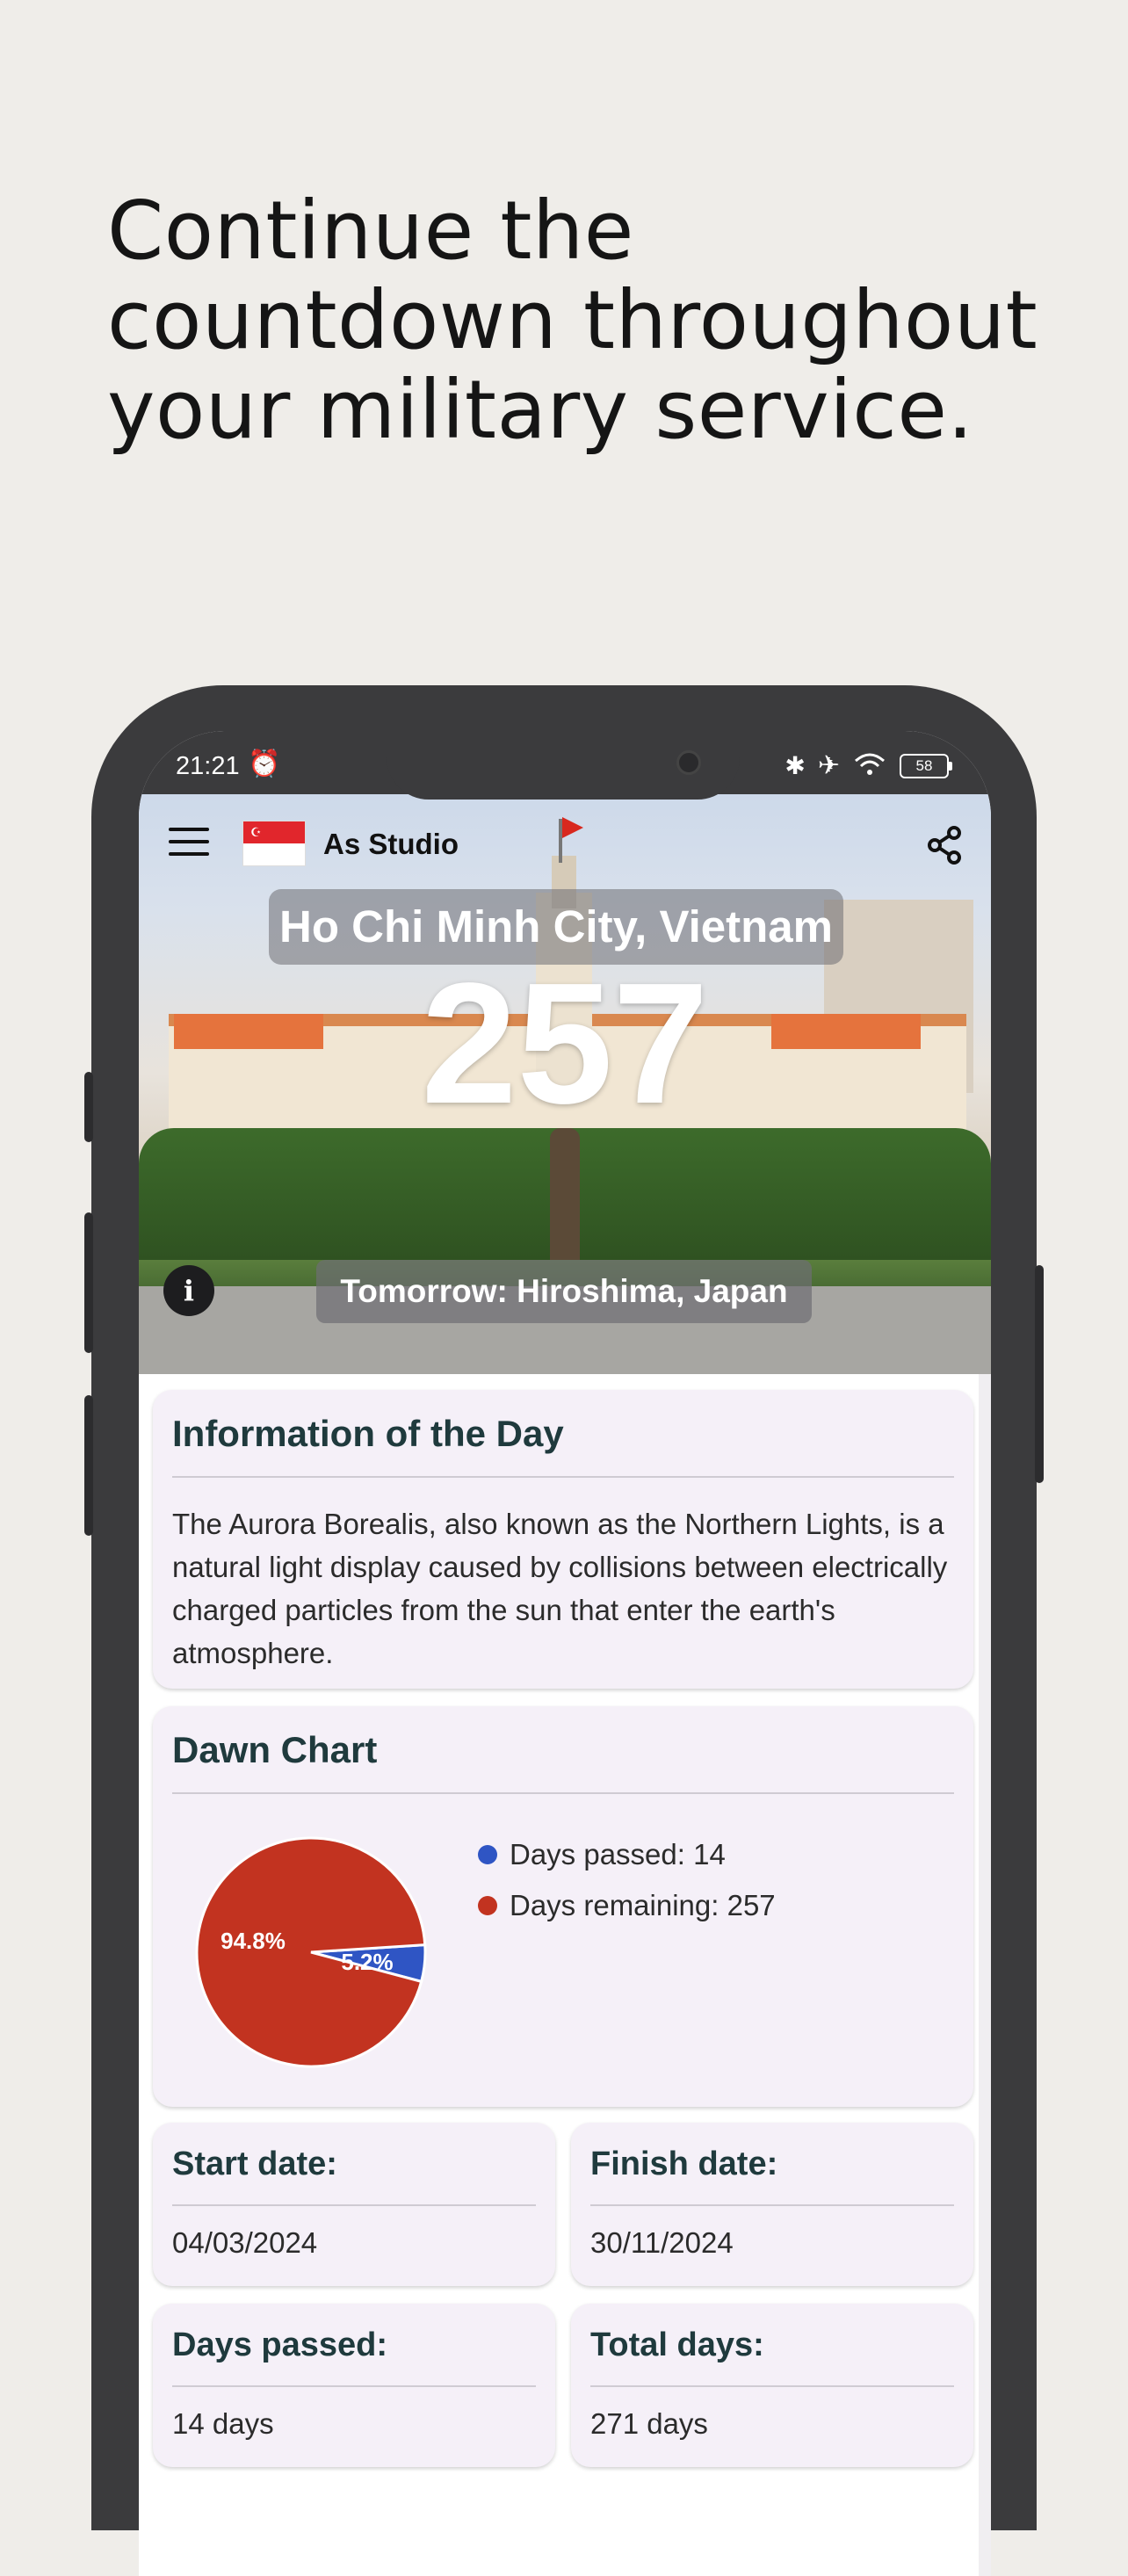  I want to click on start-date-card: Start date: 04/03/2024, so click(354, 2204).